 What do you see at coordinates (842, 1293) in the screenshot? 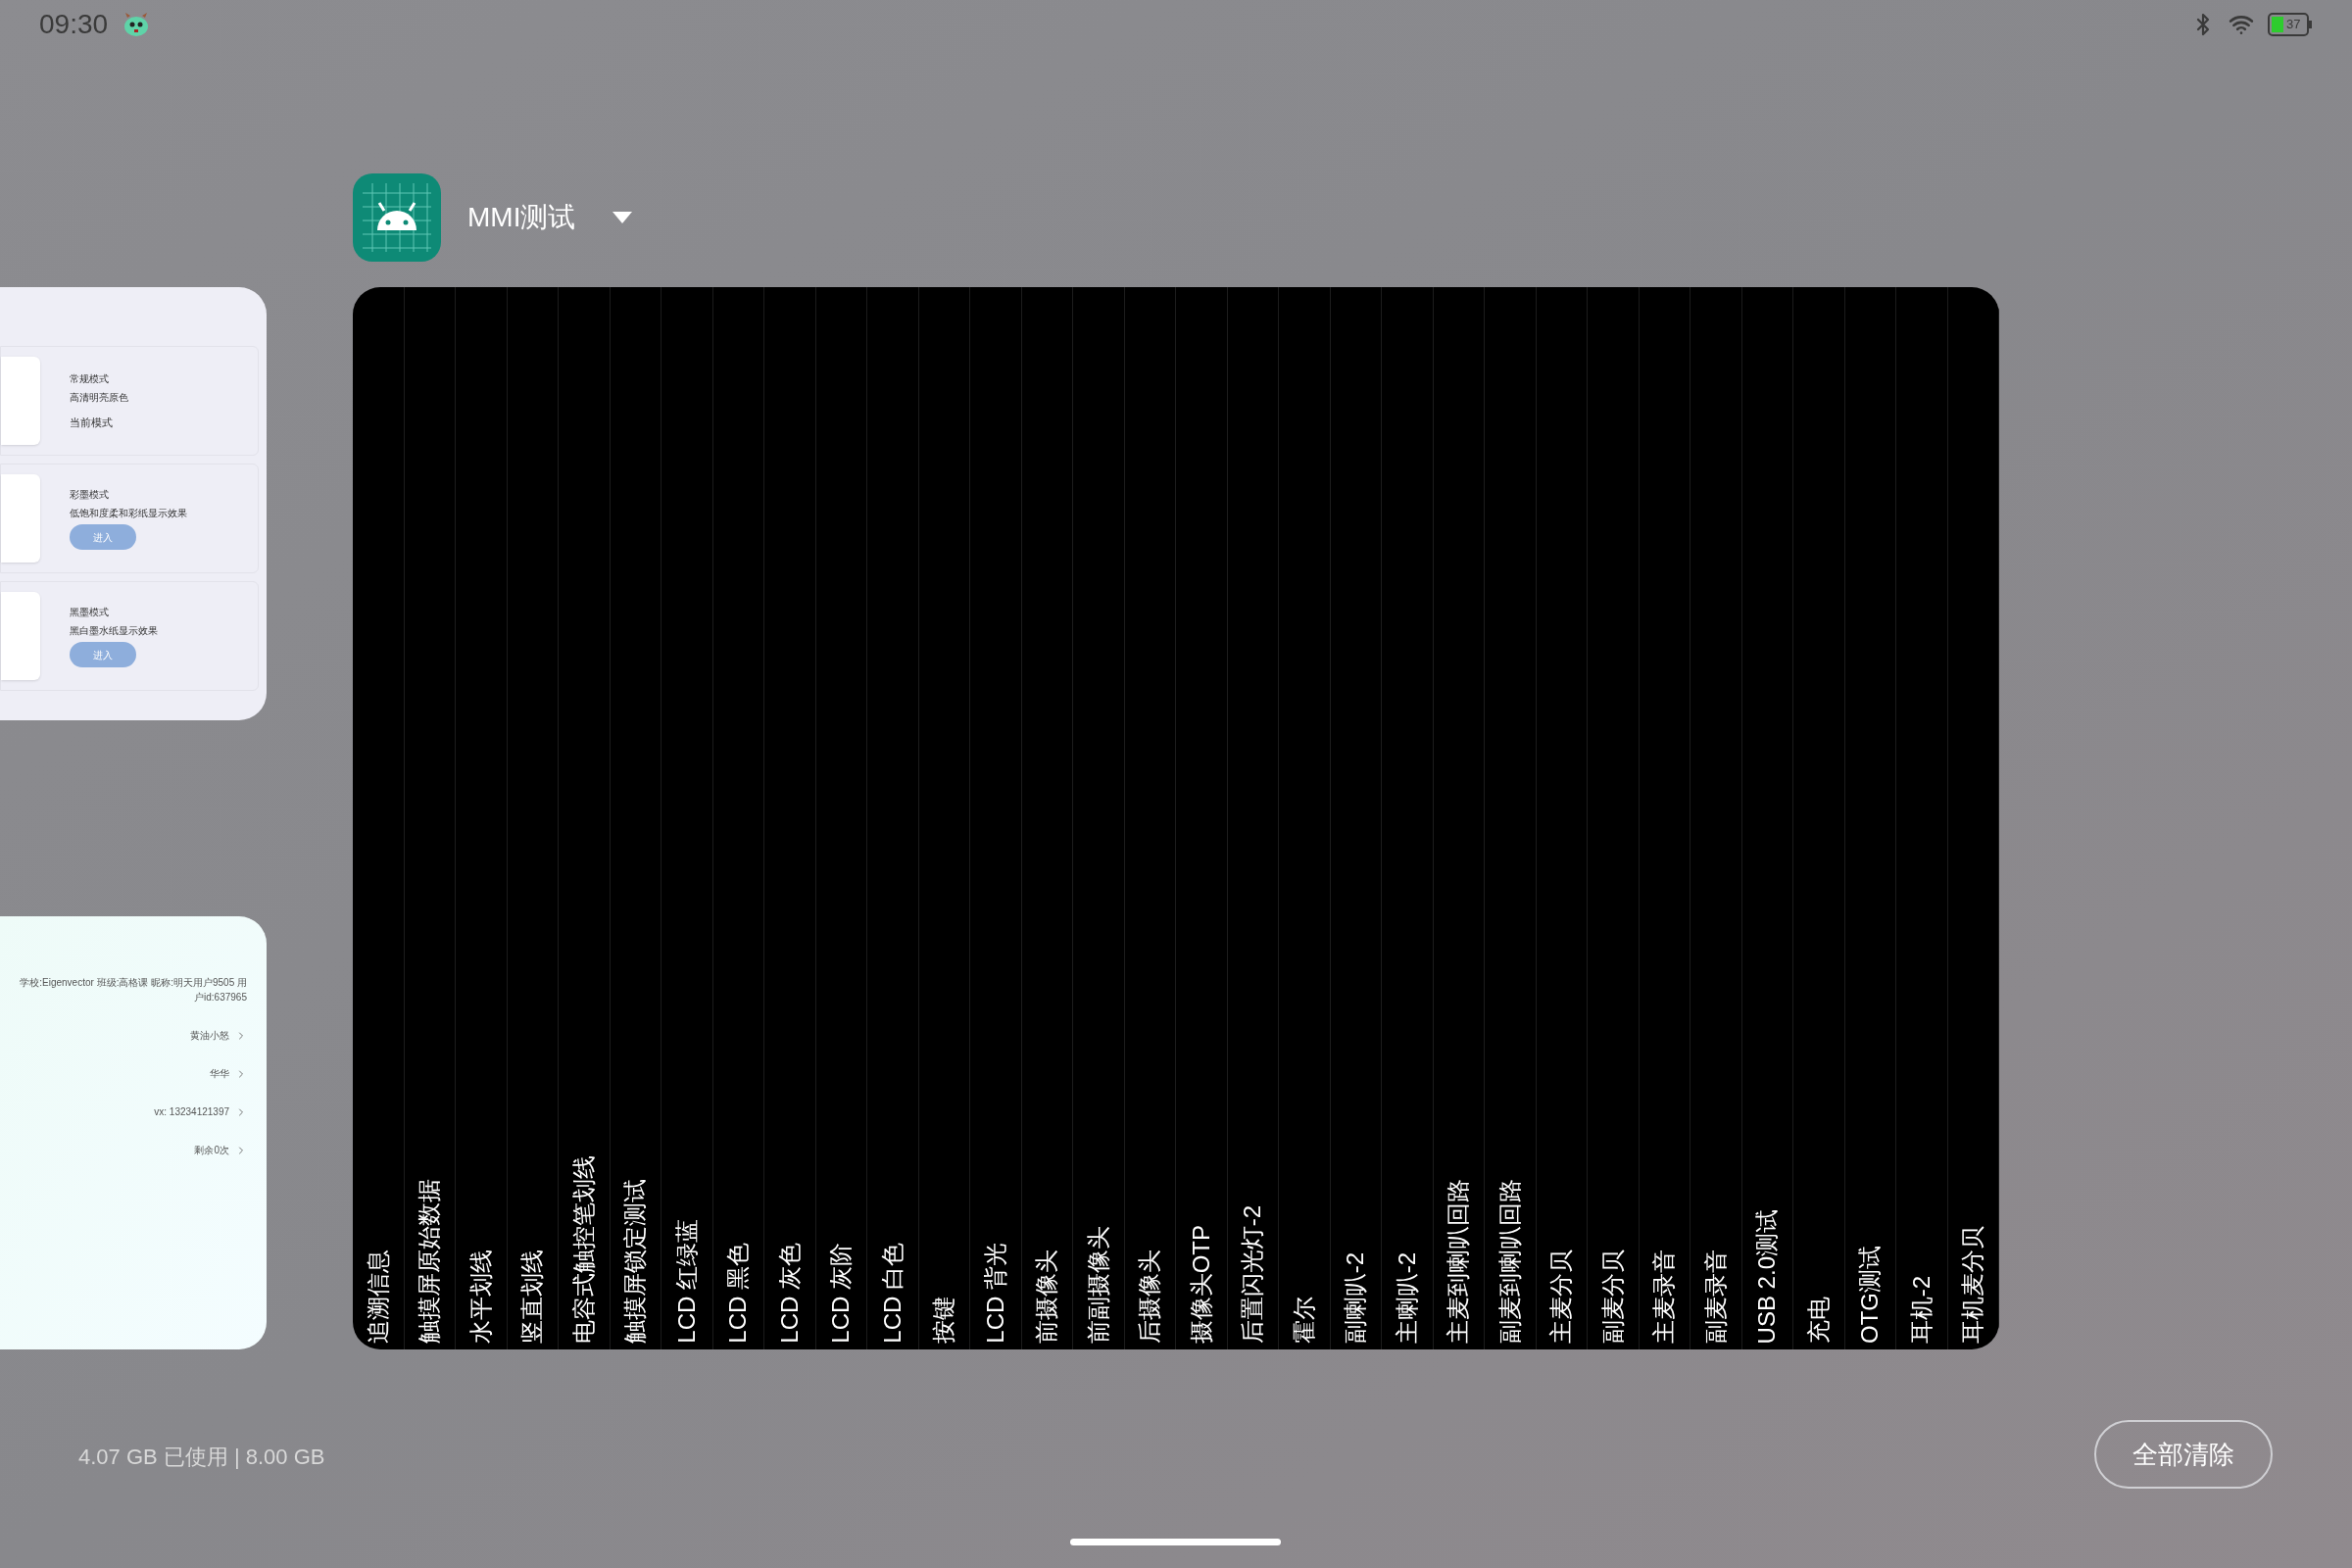
I see `test-item-label: LCD 灰阶` at bounding box center [842, 1293].